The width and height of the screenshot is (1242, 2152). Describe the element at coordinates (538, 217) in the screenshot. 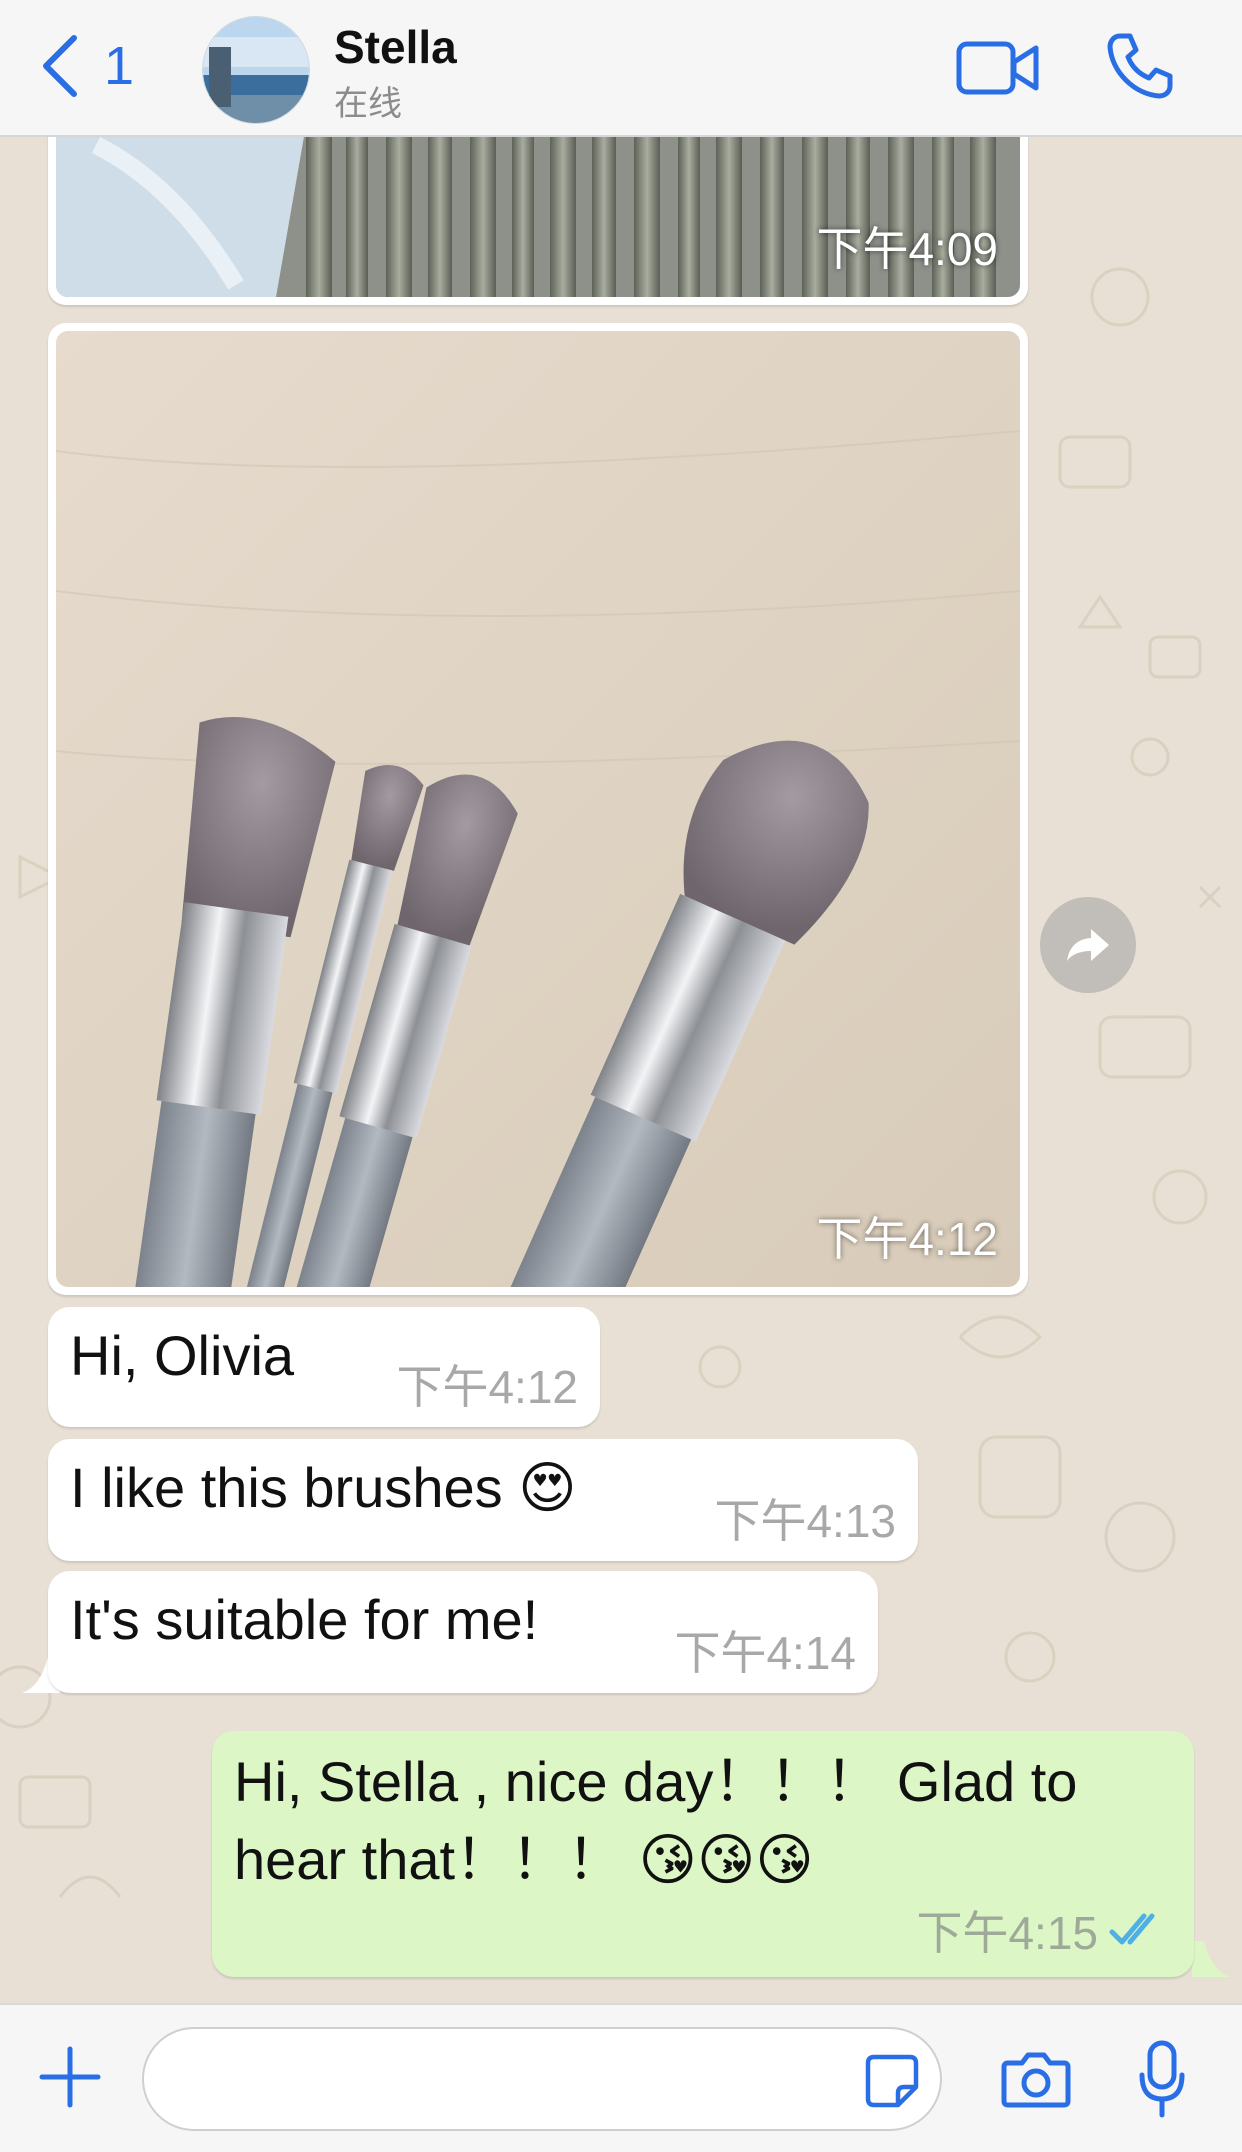

I see `brushes-photo: 下午4:09` at that location.